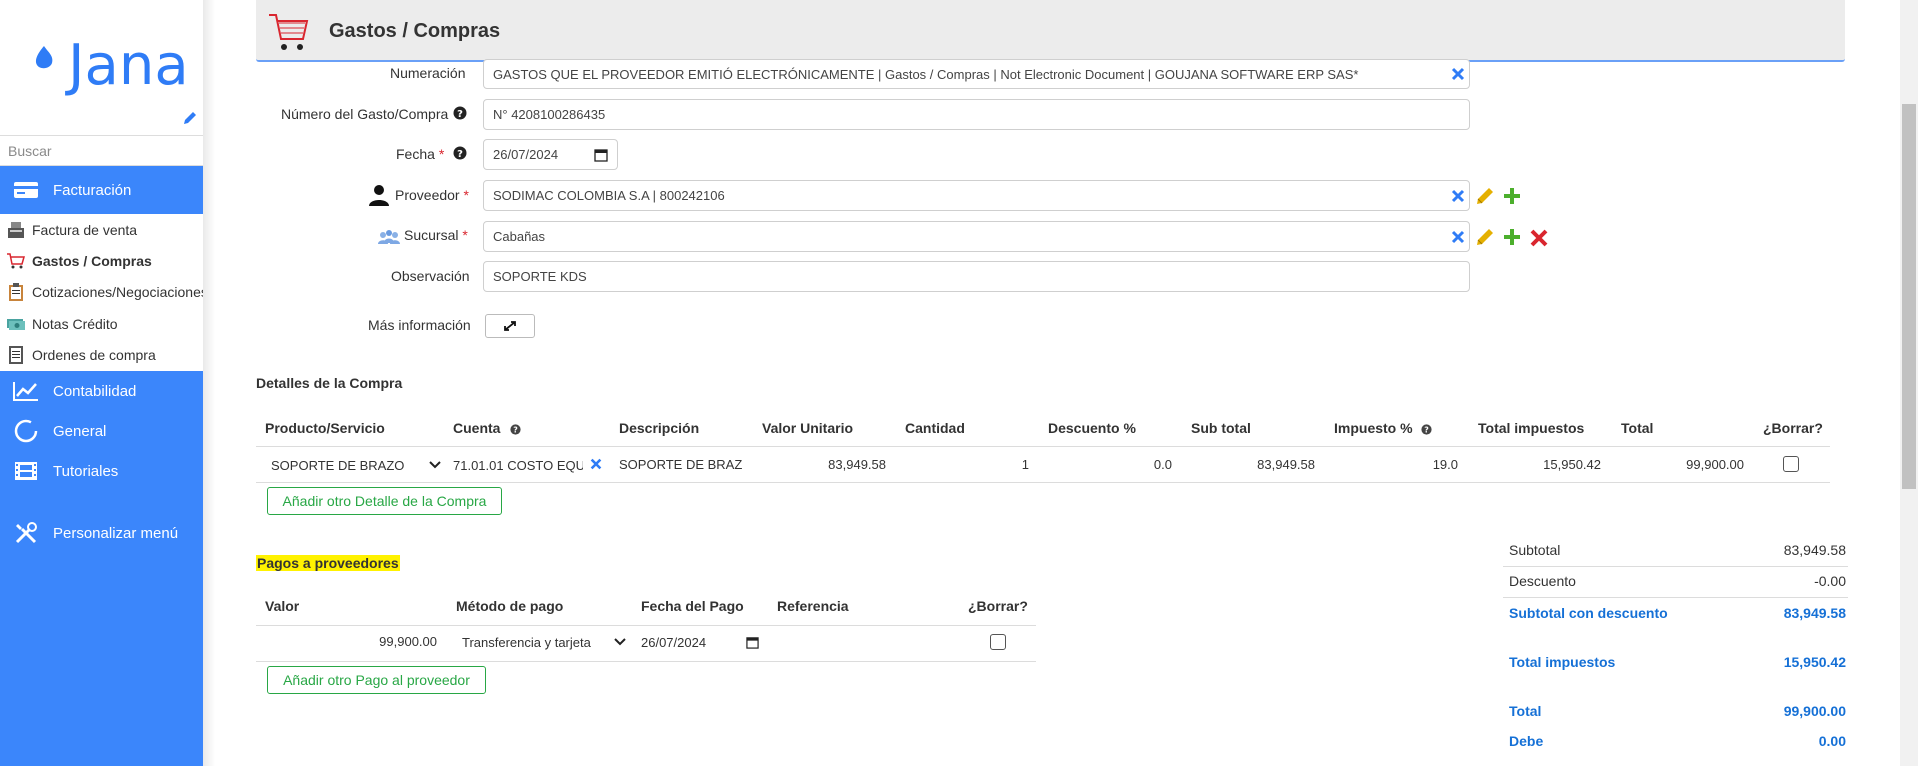  What do you see at coordinates (824, 464) in the screenshot?
I see `valor-unitario-cell: 83,949.58` at bounding box center [824, 464].